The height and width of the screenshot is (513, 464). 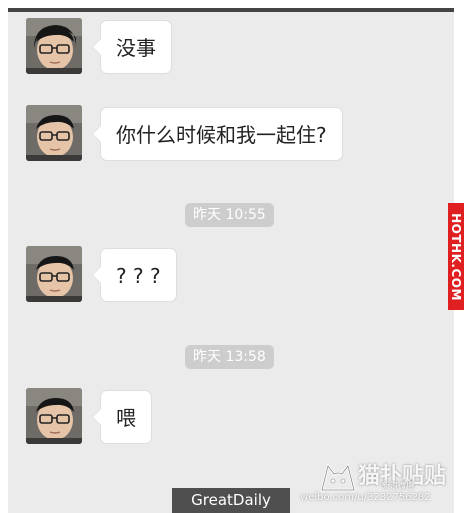 I want to click on source-label: GreatDaily, so click(x=231, y=500).